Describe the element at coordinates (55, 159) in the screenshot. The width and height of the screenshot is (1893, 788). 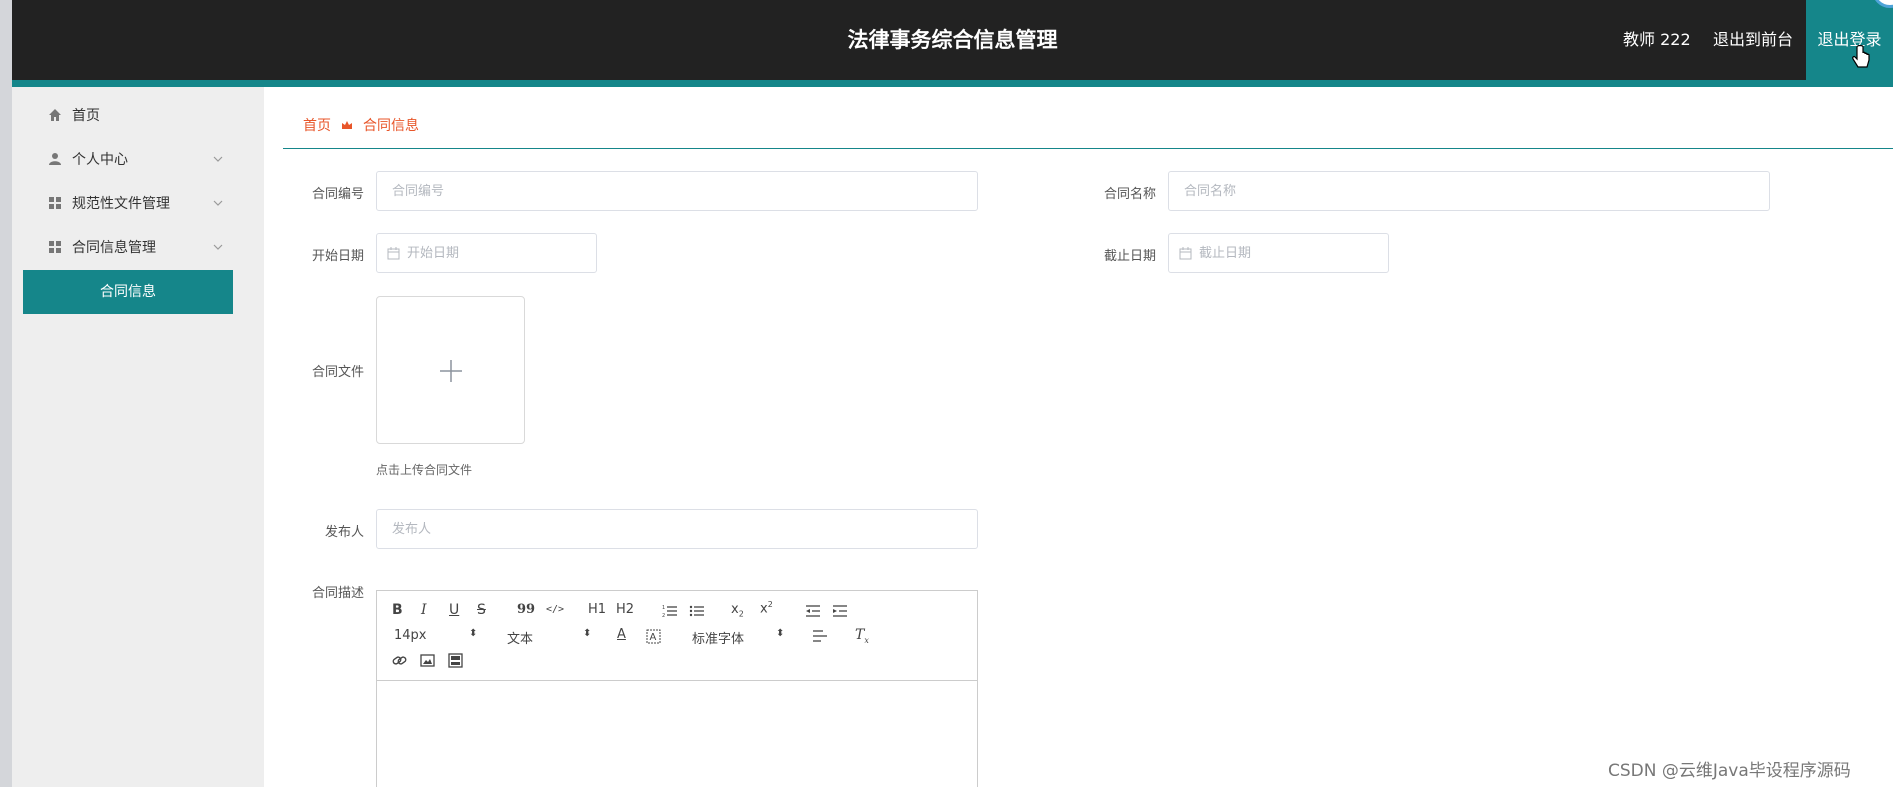
I see `user-icon` at that location.